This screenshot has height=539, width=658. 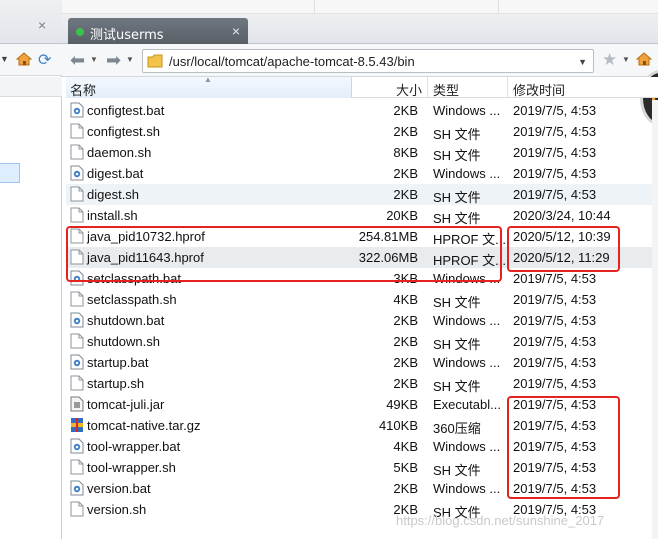 What do you see at coordinates (405, 467) in the screenshot?
I see `file-size: 5KB` at bounding box center [405, 467].